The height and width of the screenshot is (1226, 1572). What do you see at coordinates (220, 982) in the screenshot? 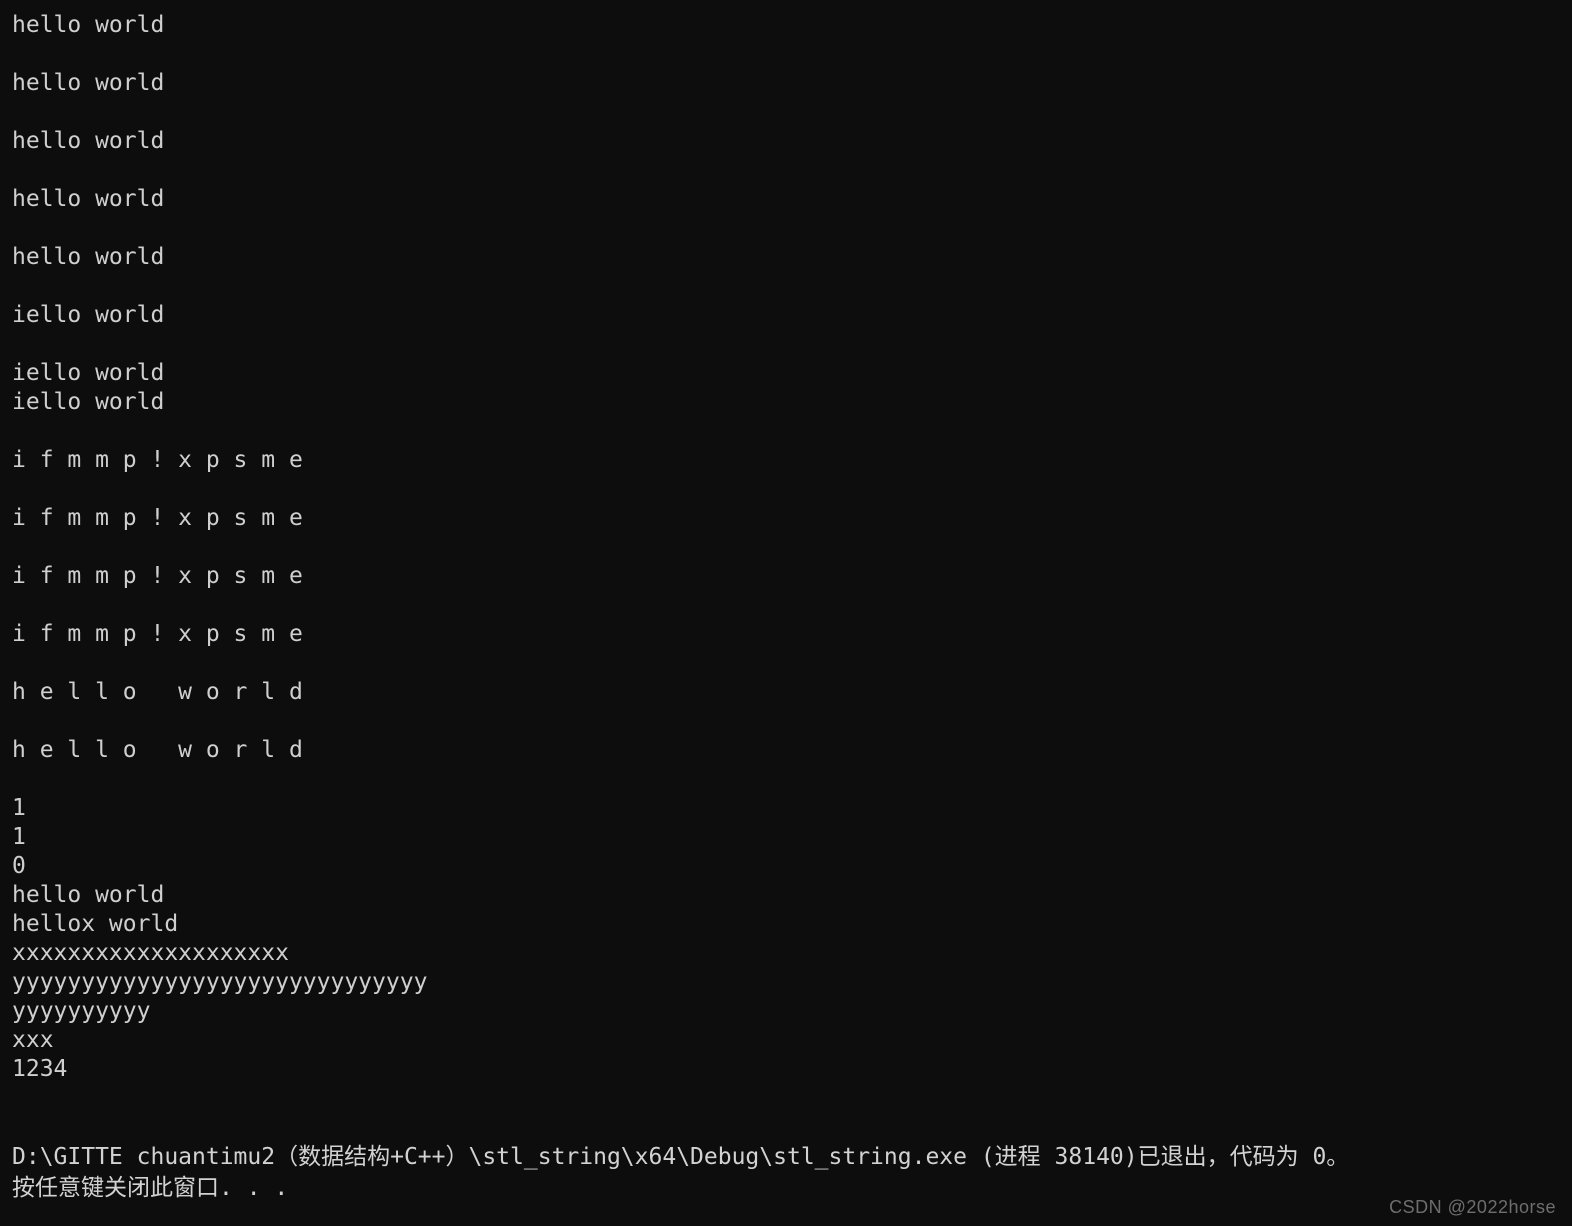
I see `console-line: yyyyyyyyyyyyyyyyyyyyyyyyyyyyyy` at bounding box center [220, 982].